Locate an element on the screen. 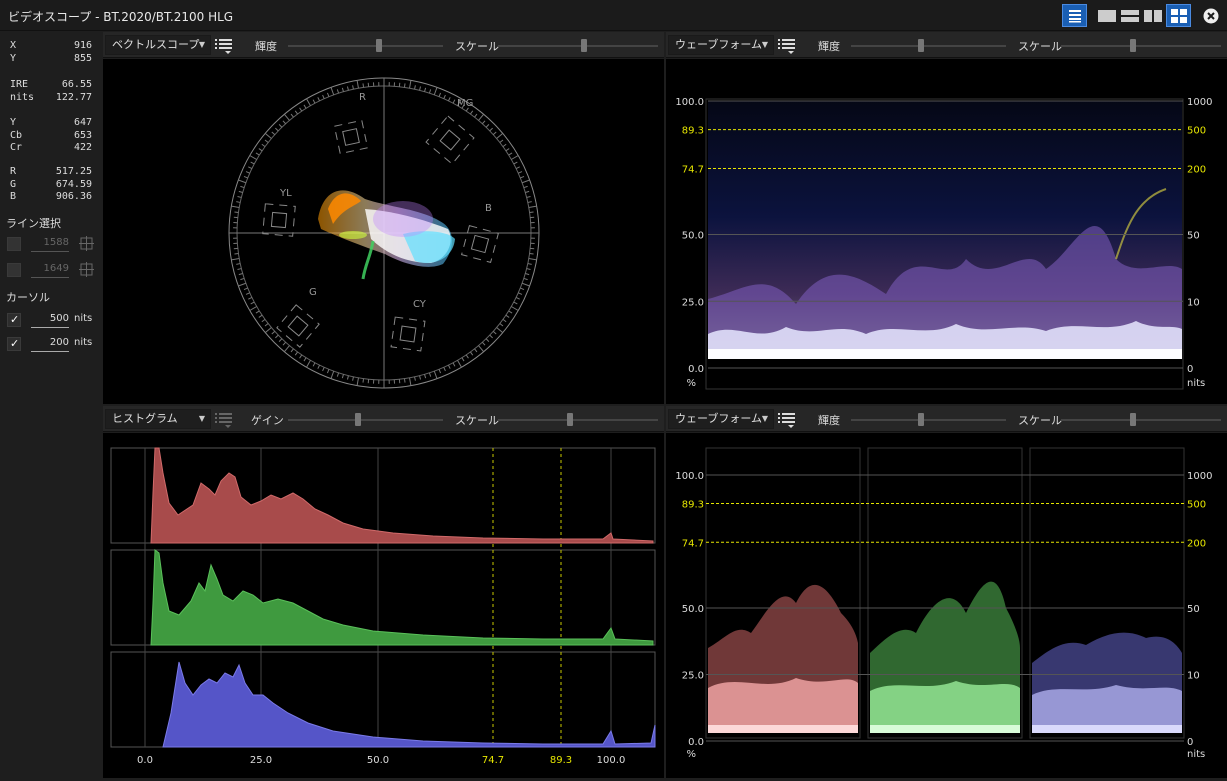 This screenshot has width=1227, height=781. waveform-left-label: 0.0 is located at coordinates (696, 369).